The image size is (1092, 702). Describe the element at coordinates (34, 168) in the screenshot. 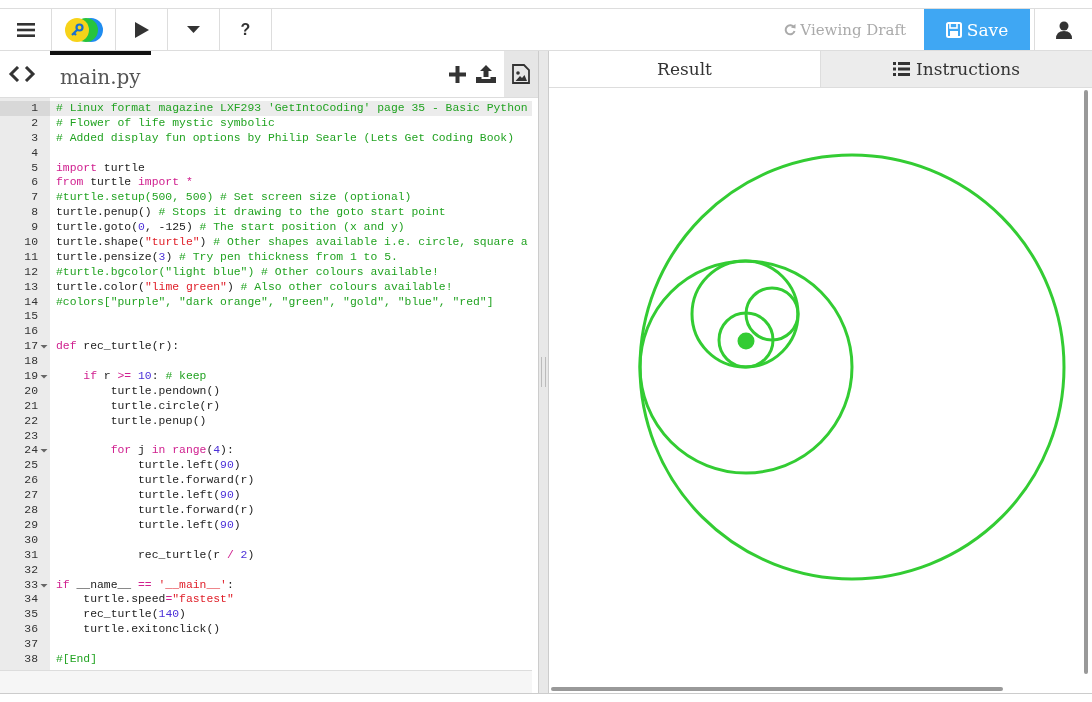

I see `line-number: 5` at that location.